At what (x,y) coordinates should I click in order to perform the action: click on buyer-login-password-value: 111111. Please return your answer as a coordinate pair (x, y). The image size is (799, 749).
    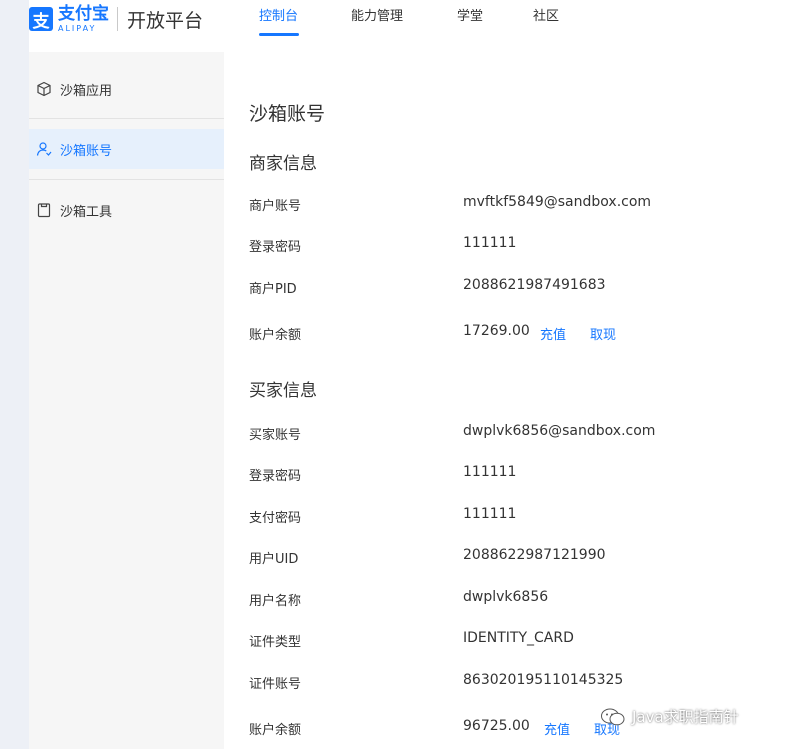
    Looking at the image, I should click on (490, 472).